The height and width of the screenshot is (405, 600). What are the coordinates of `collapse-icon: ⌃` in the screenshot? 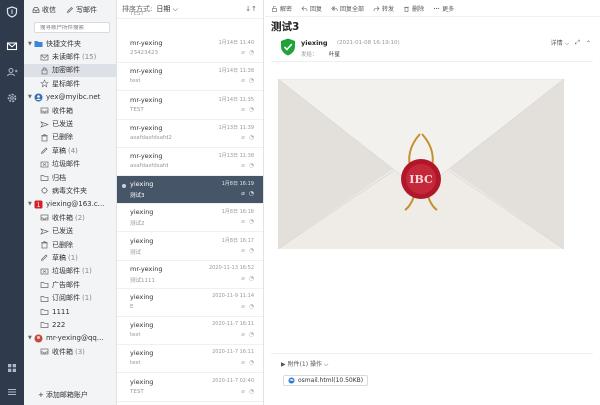 It's located at (588, 43).